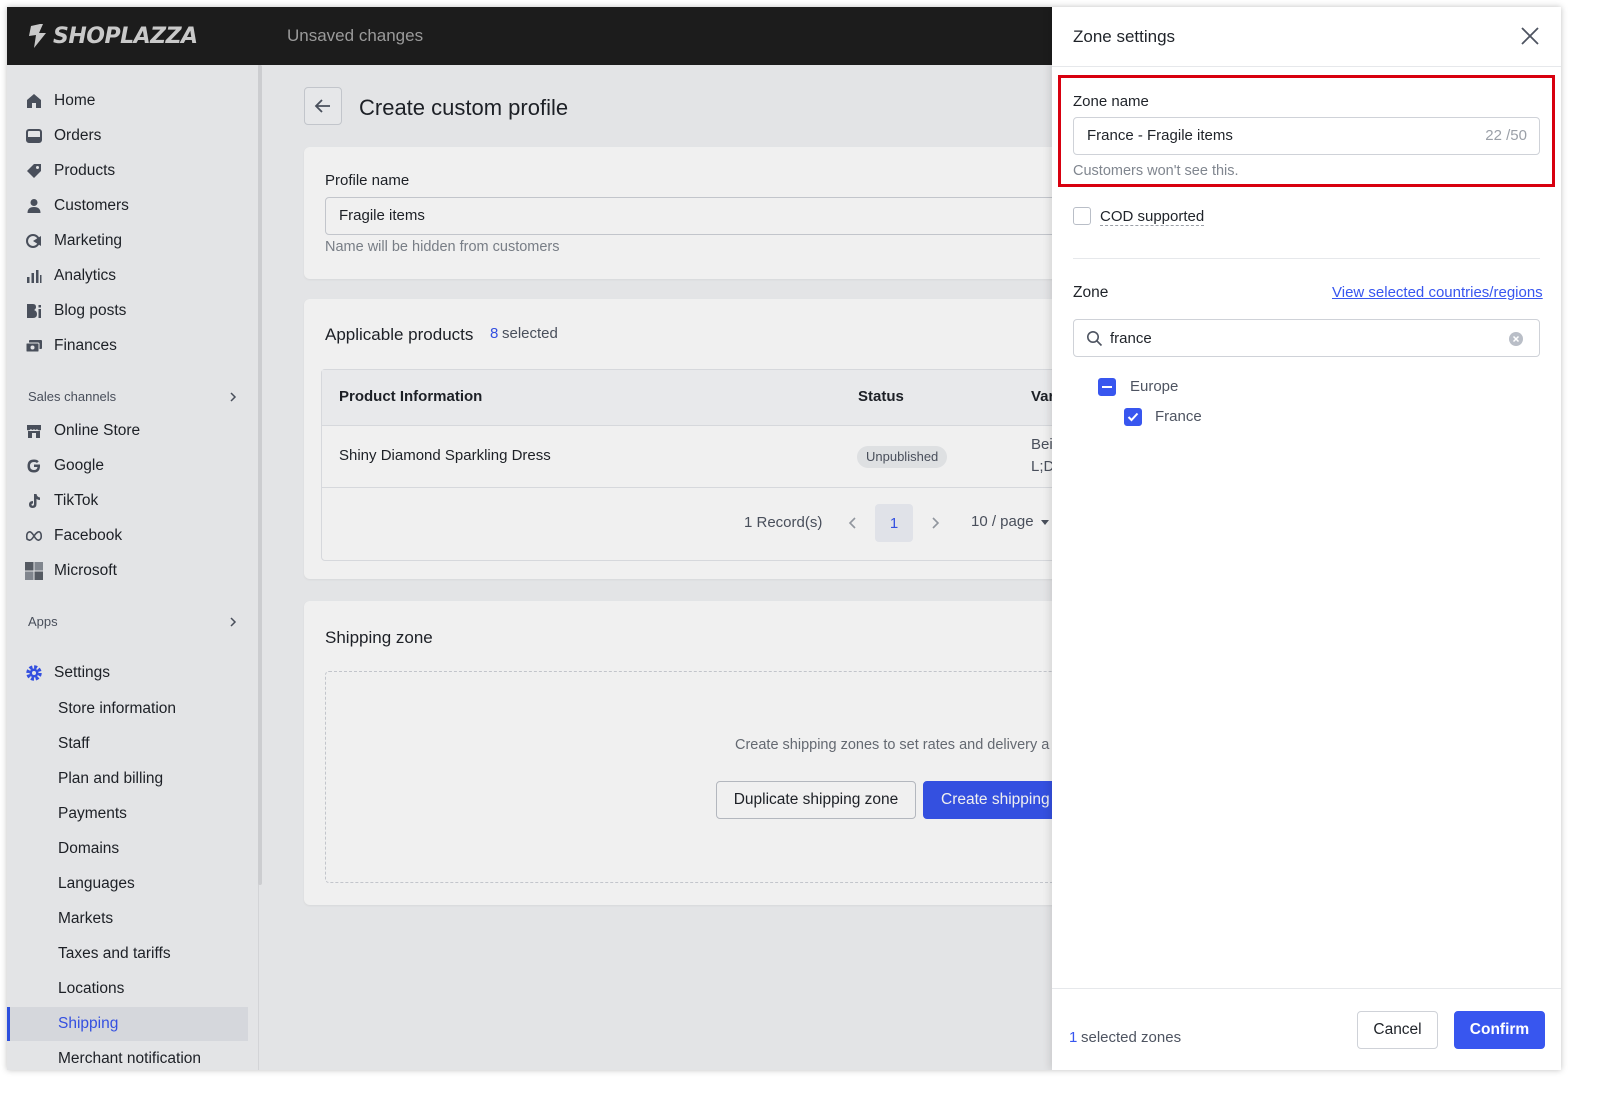 The width and height of the screenshot is (1600, 1098). What do you see at coordinates (61, 501) in the screenshot?
I see `sidebar-item-tiktok: TikTok` at bounding box center [61, 501].